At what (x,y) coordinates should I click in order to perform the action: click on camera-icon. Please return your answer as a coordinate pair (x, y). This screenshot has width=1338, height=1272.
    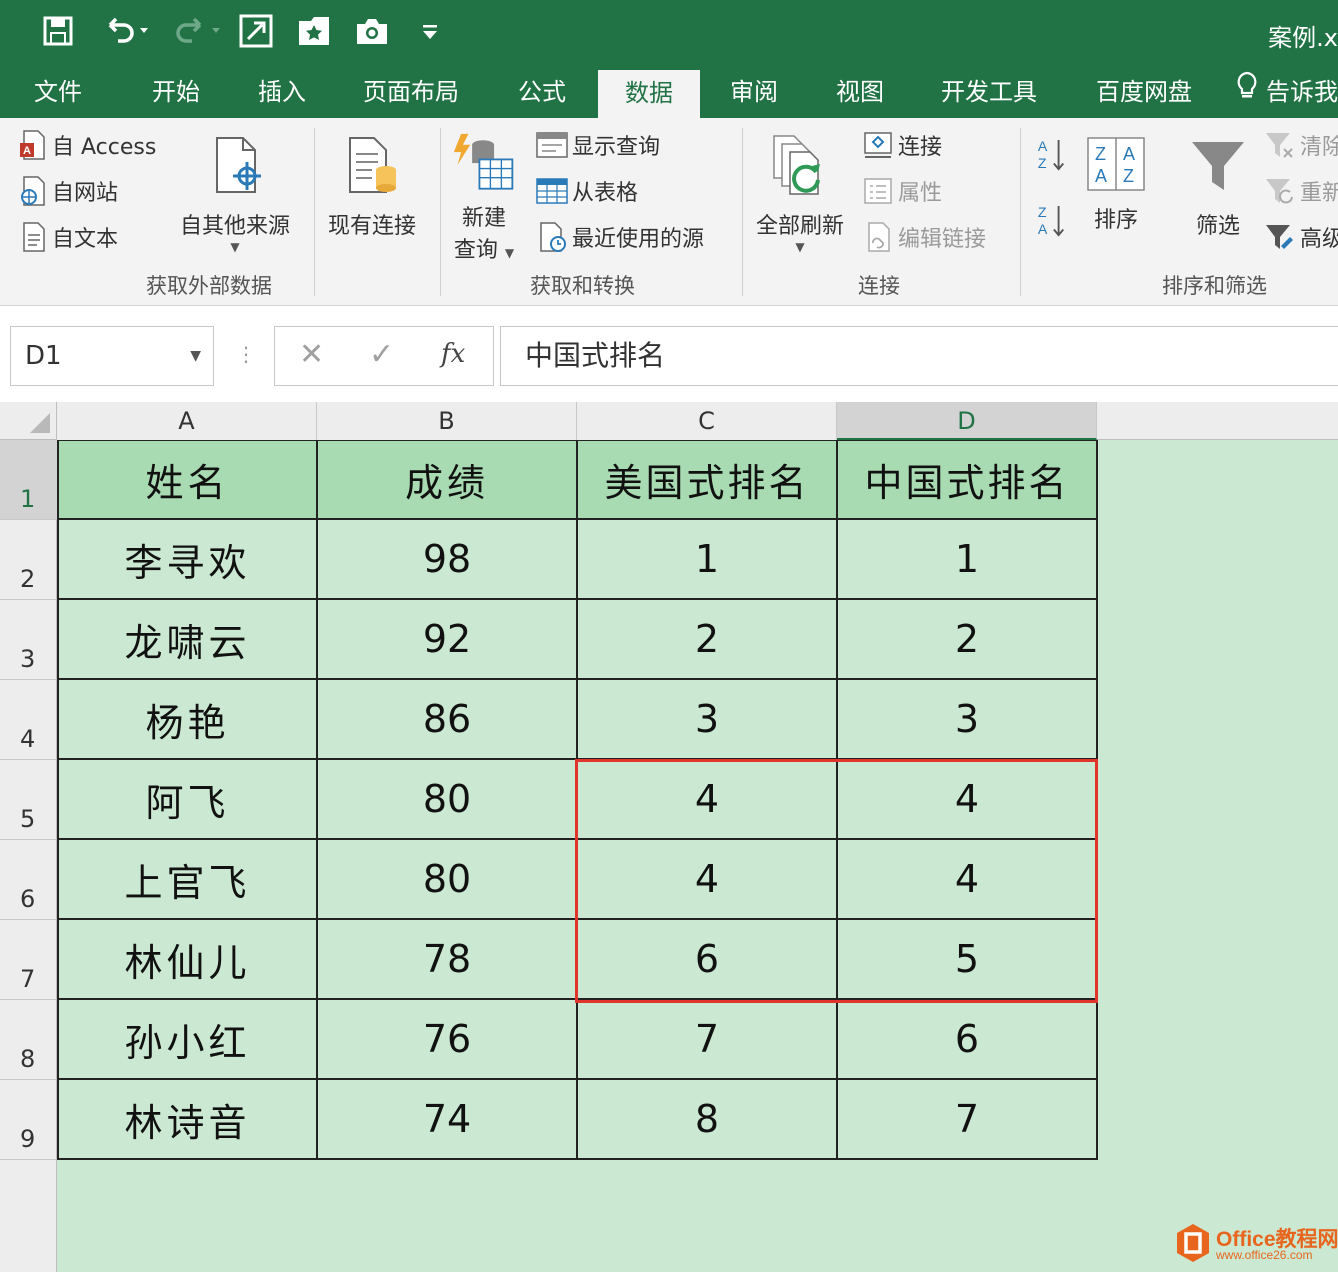
    Looking at the image, I should click on (372, 31).